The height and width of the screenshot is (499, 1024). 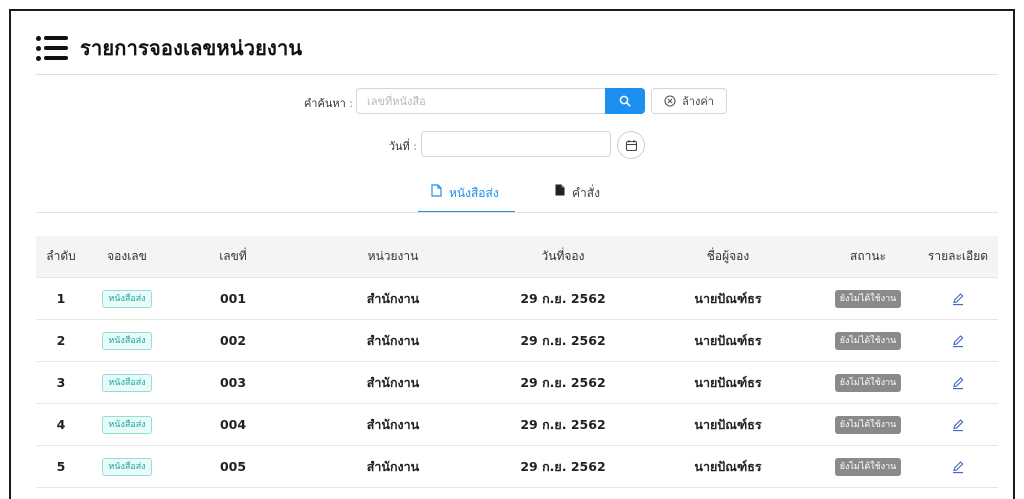 I want to click on tab-bar: หนังสือส่ง คำสั่ง, so click(x=512, y=197).